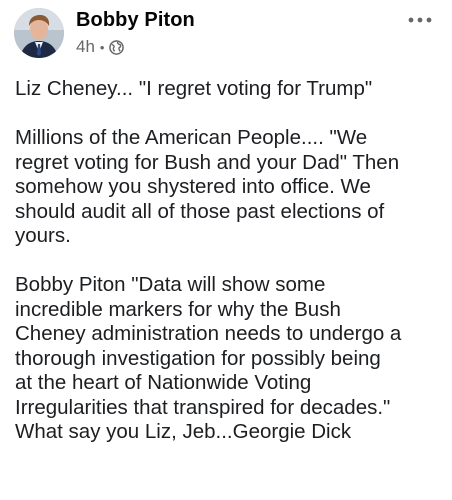 The height and width of the screenshot is (500, 452). What do you see at coordinates (178, 309) in the screenshot?
I see `post-text-line: incredible markers for why the Bush` at bounding box center [178, 309].